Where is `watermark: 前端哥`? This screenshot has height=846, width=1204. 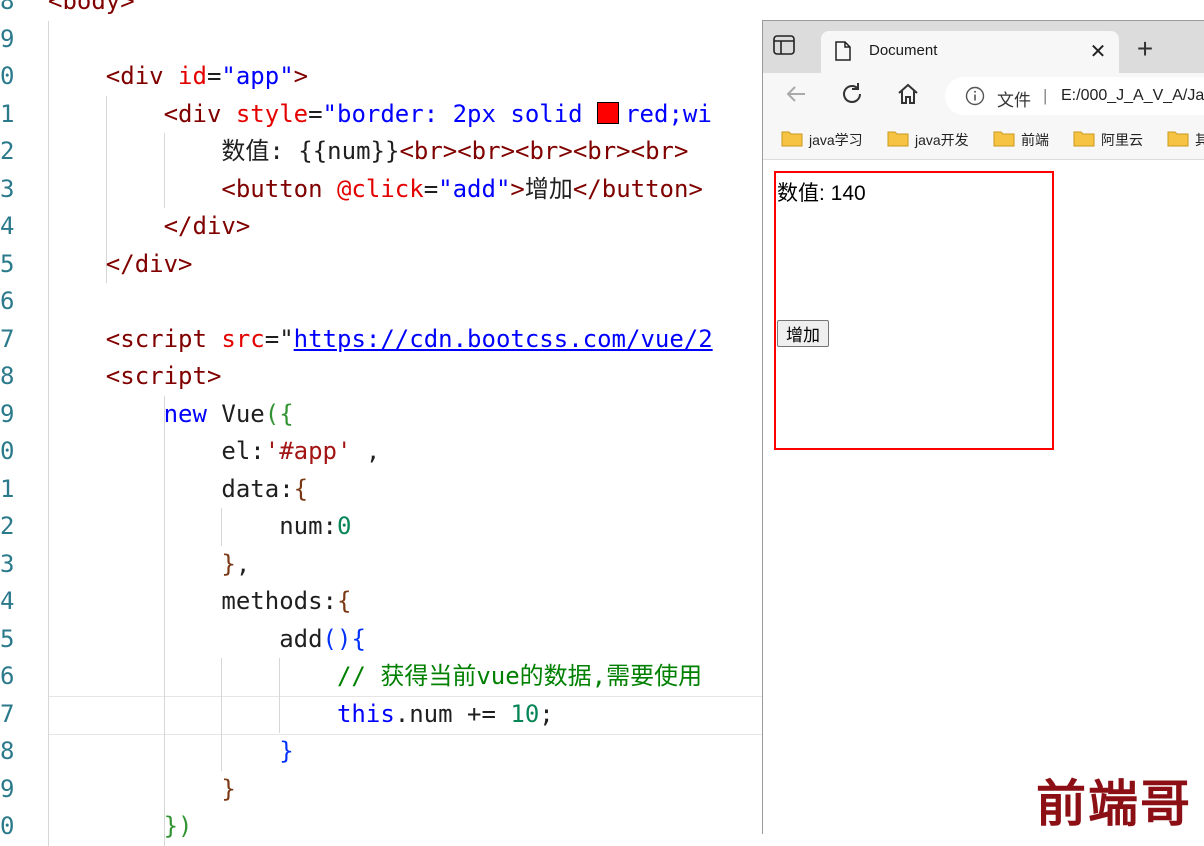 watermark: 前端哥 is located at coordinates (1114, 803).